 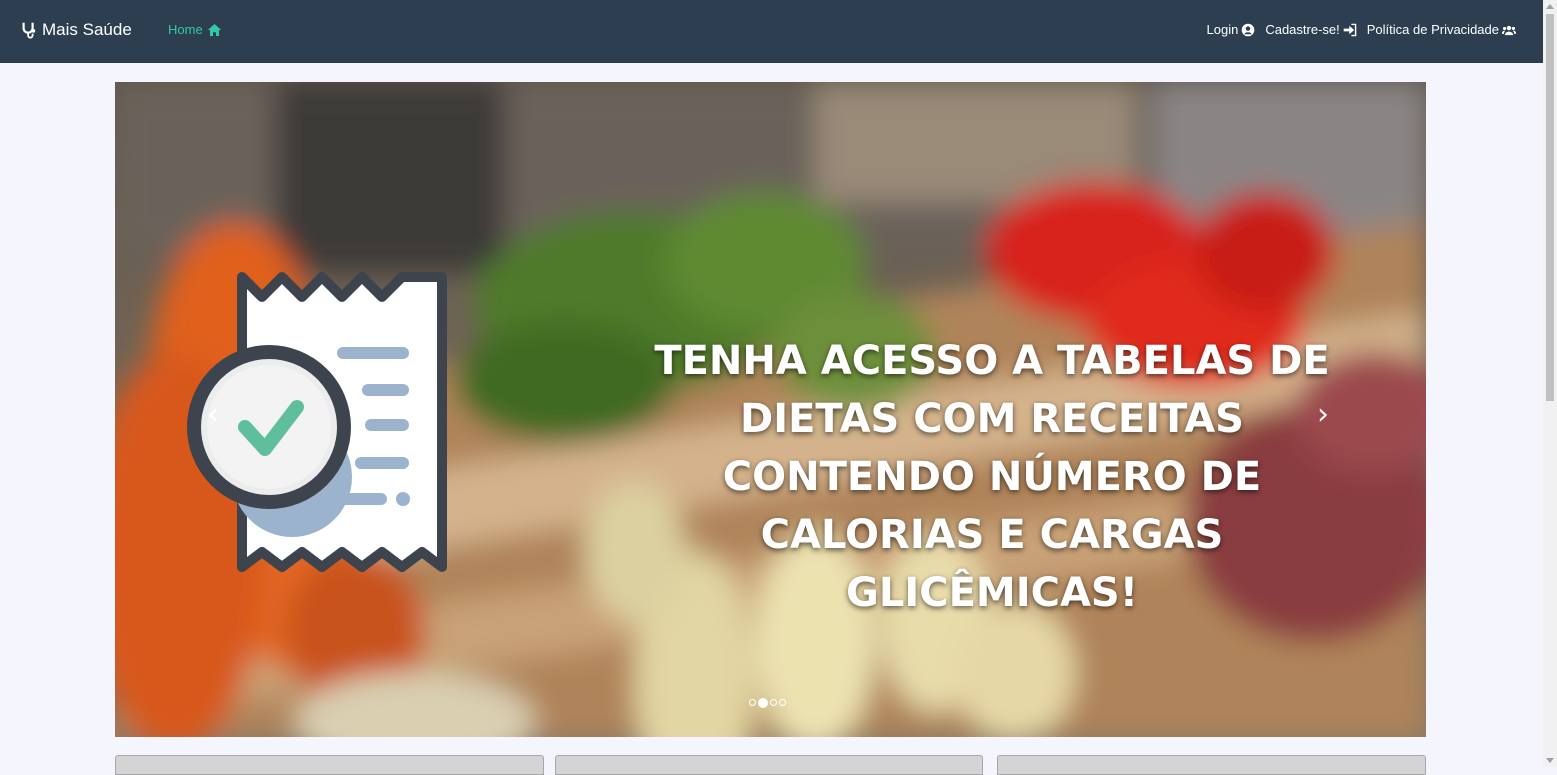 I want to click on nav-home-label: Home, so click(x=185, y=29).